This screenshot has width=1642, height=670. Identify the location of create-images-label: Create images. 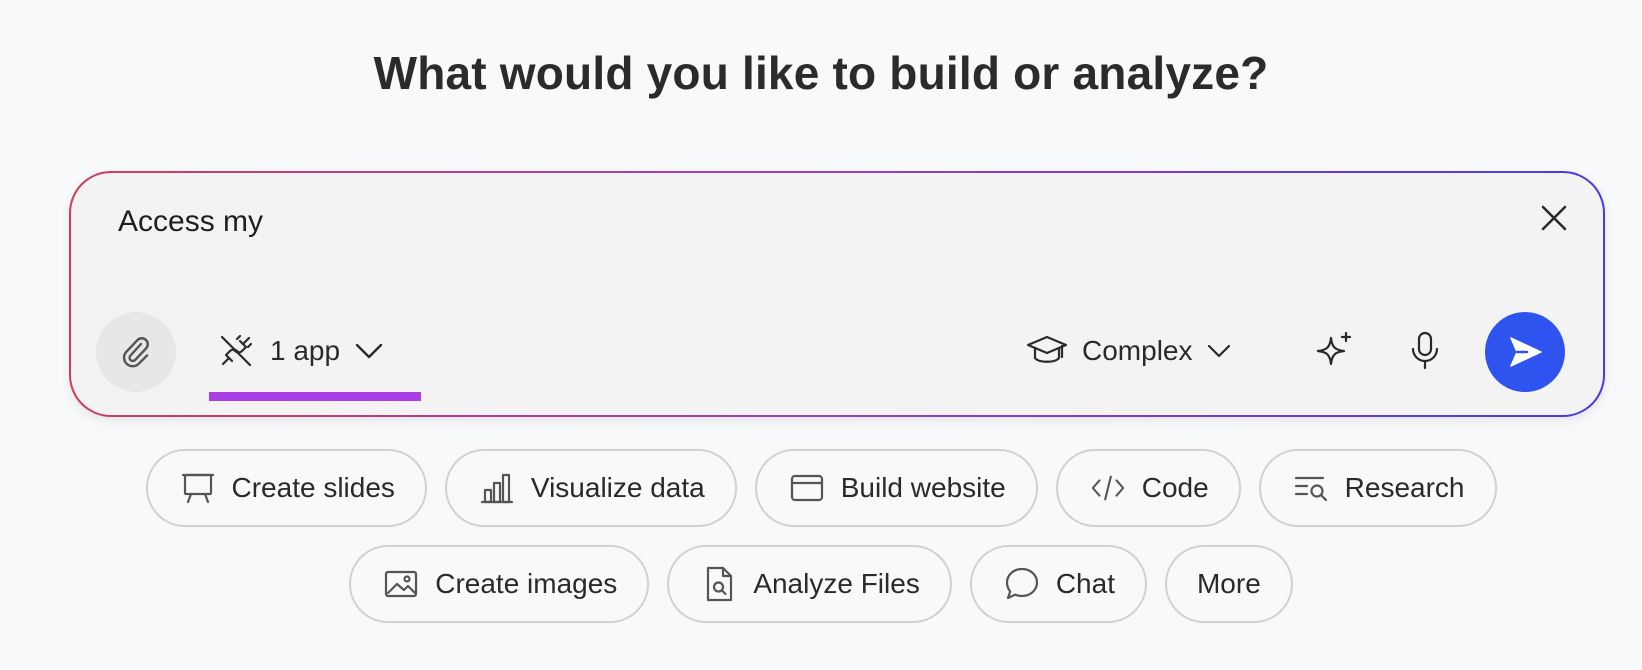
(526, 583).